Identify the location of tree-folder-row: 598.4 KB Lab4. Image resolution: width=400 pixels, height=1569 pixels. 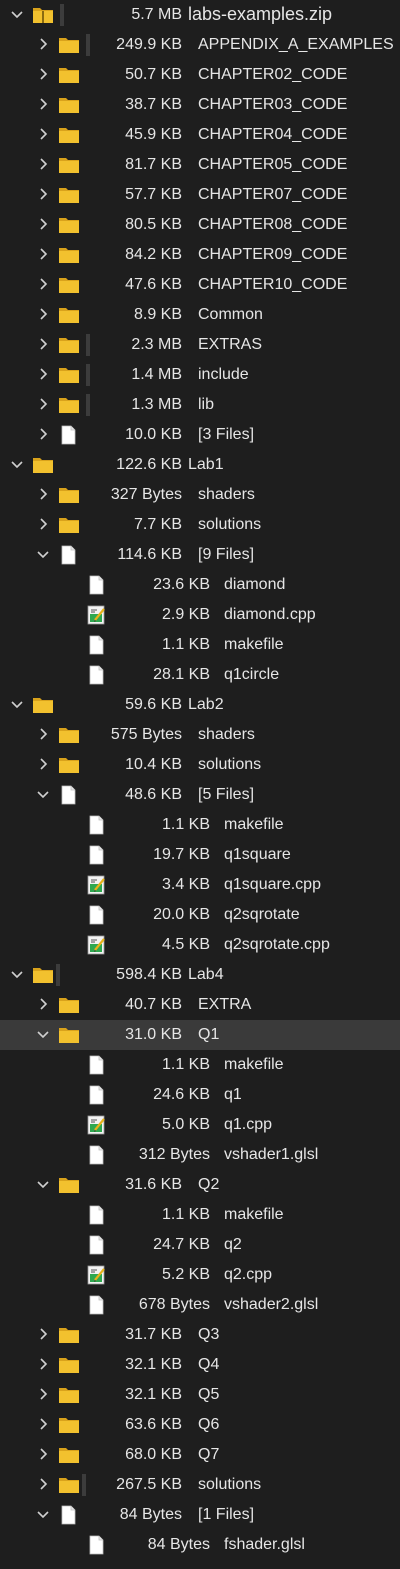
(200, 975).